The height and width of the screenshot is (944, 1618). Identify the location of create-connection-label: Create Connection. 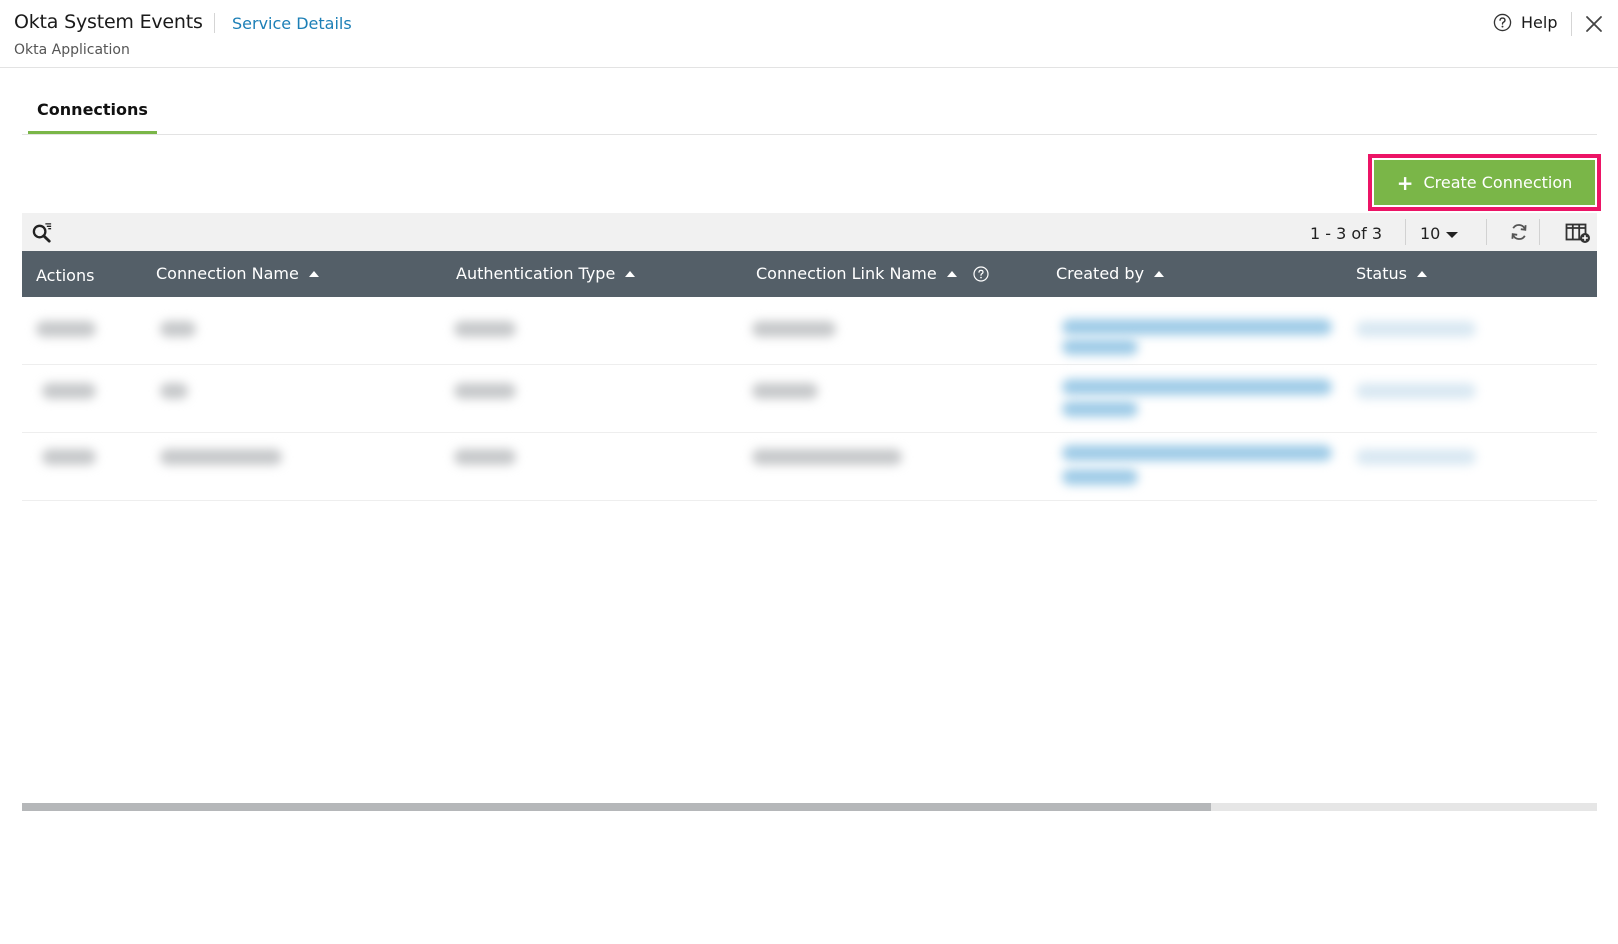
(1498, 182).